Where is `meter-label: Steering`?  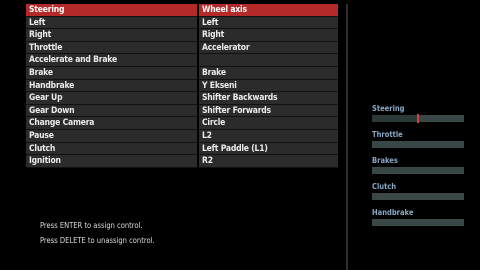
meter-label: Steering is located at coordinates (388, 108).